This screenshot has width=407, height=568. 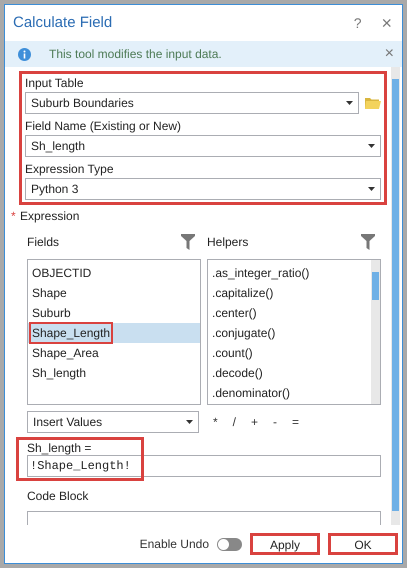 I want to click on insert-values-dropdown: Insert Values, so click(x=113, y=422).